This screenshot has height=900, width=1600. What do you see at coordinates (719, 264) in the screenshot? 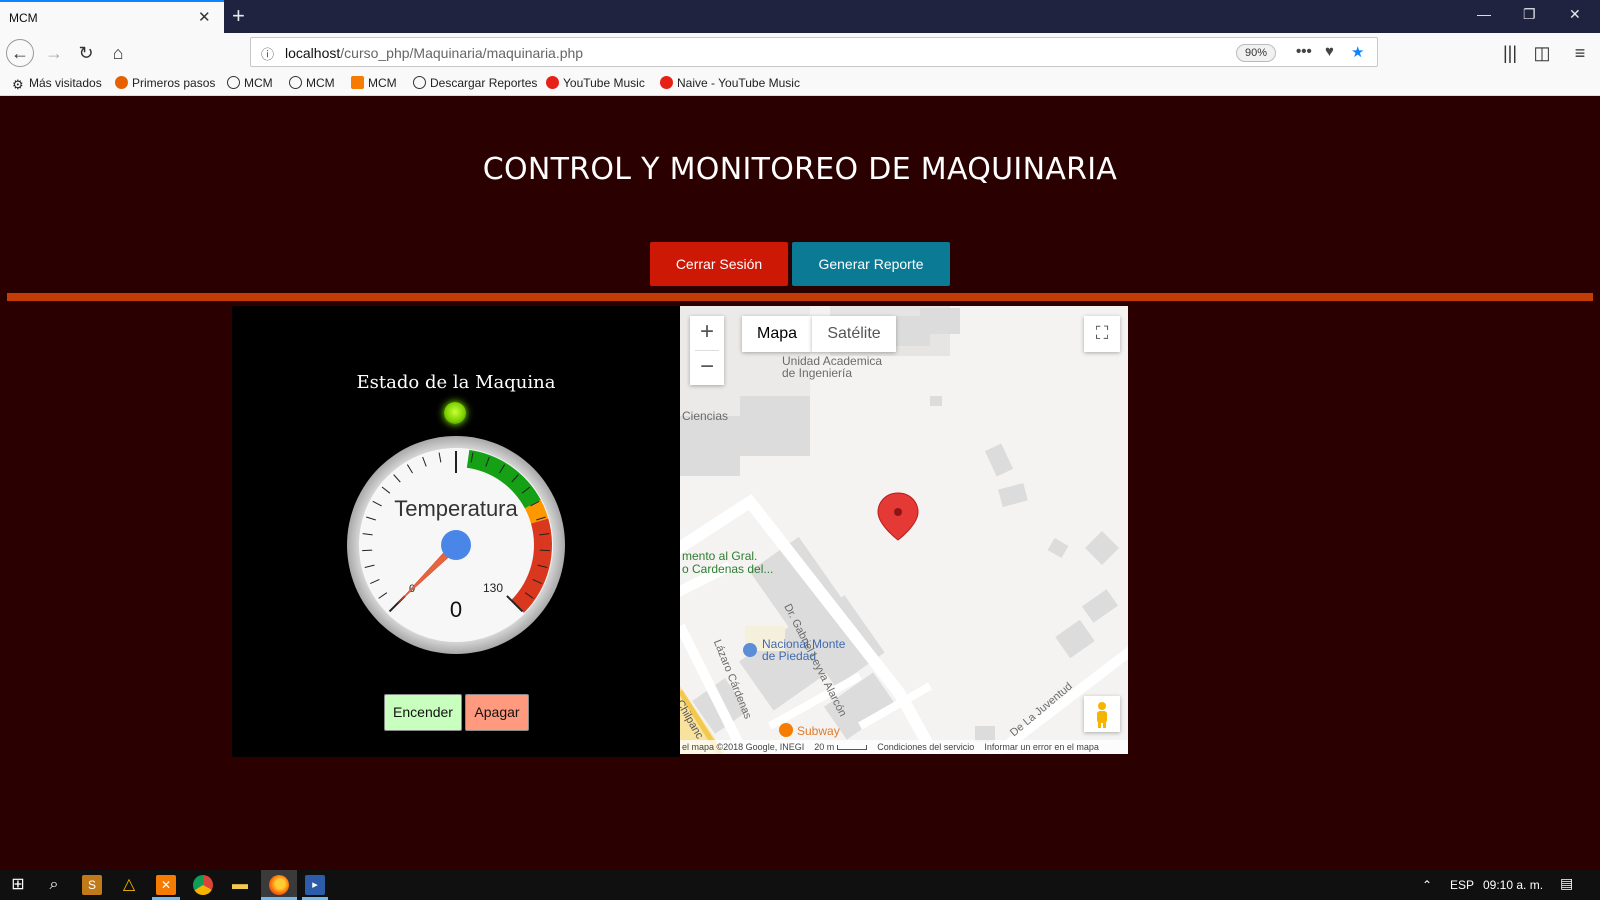
I see `logout-button: Cerrar Sesión` at bounding box center [719, 264].